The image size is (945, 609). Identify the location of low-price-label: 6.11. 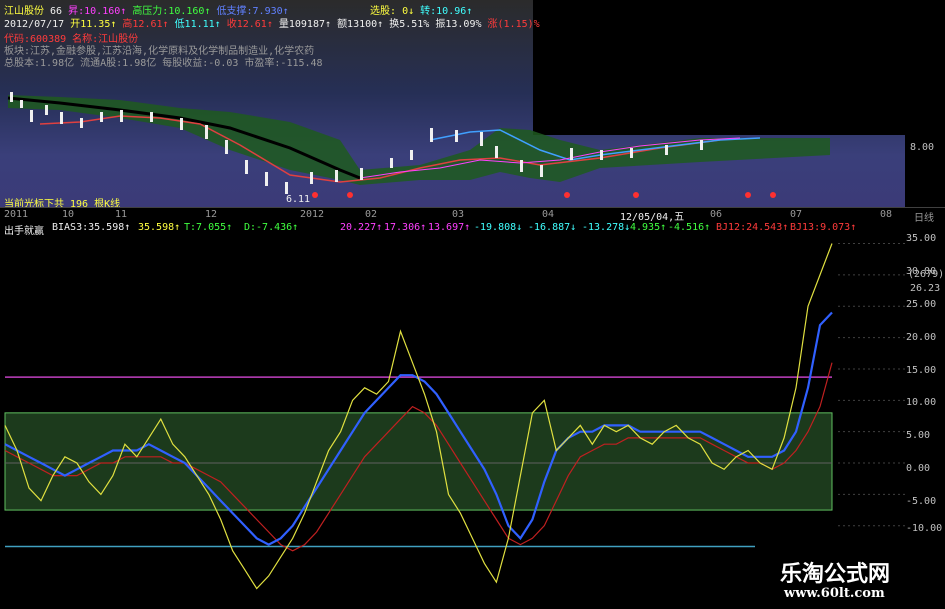
(298, 199).